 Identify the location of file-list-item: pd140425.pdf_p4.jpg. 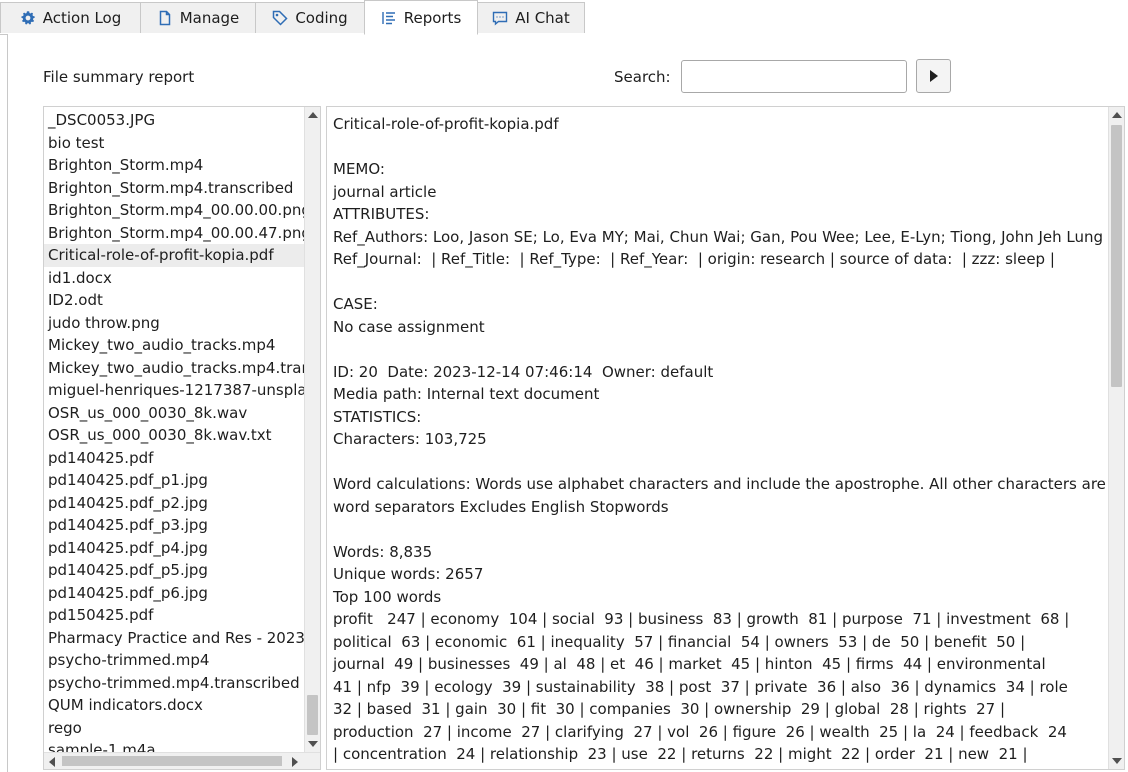
(174, 548).